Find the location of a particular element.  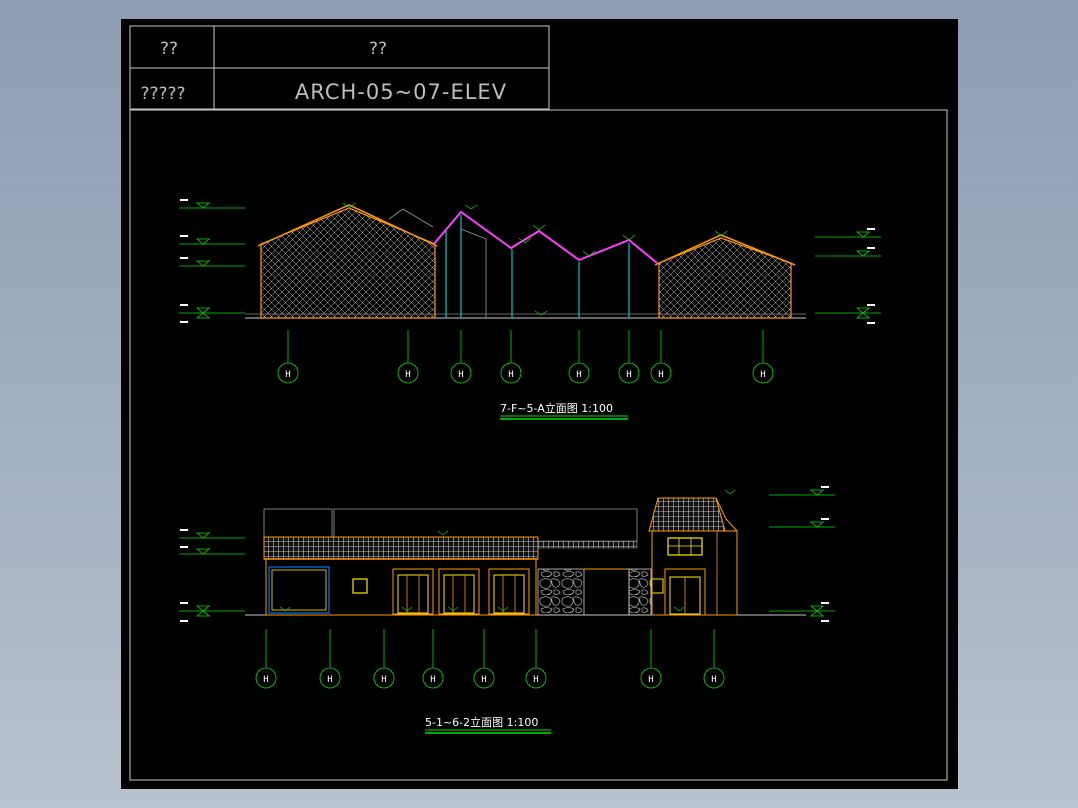

title-block-cell-1: ?? is located at coordinates (169, 49).